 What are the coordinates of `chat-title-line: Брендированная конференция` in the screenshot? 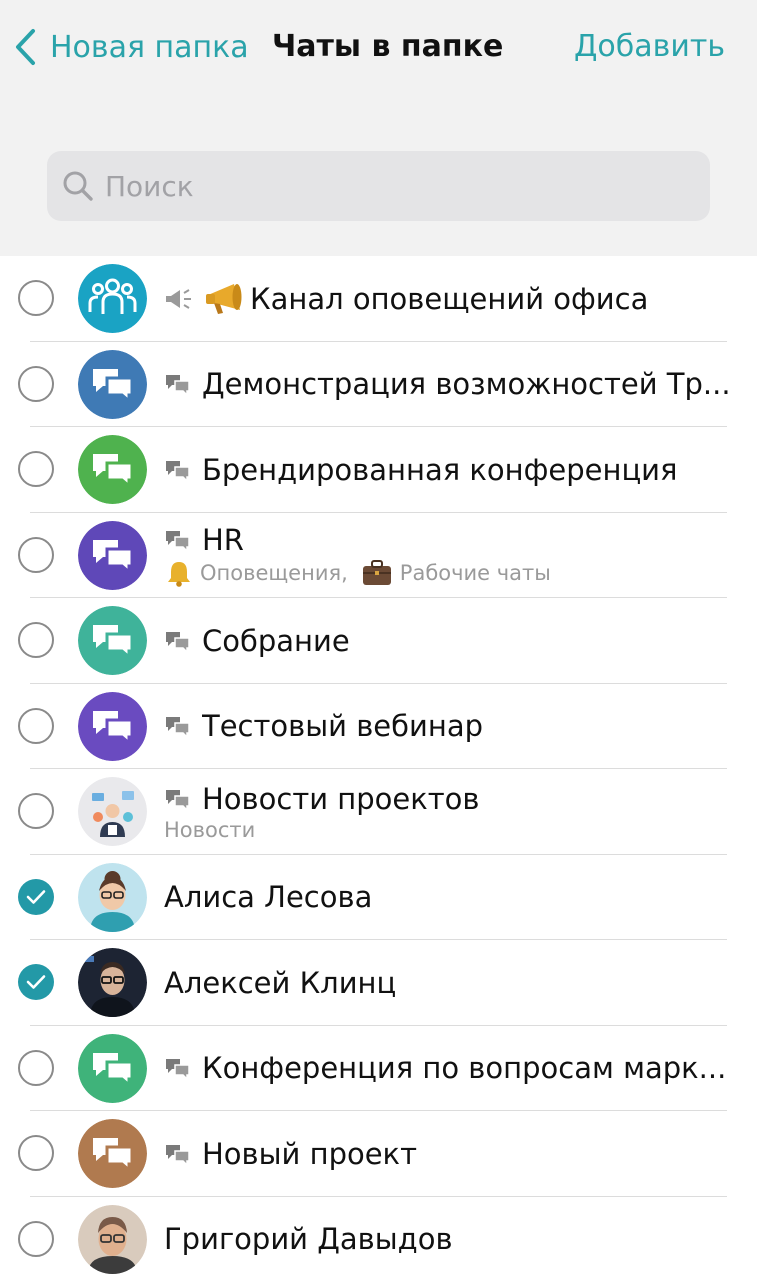 It's located at (451, 470).